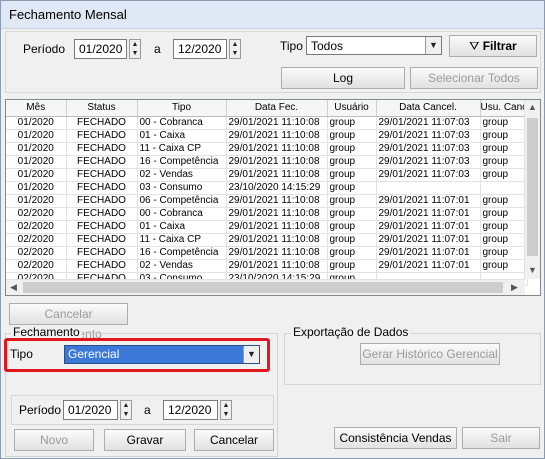 The width and height of the screenshot is (545, 459). I want to click on log-button: Log, so click(343, 78).